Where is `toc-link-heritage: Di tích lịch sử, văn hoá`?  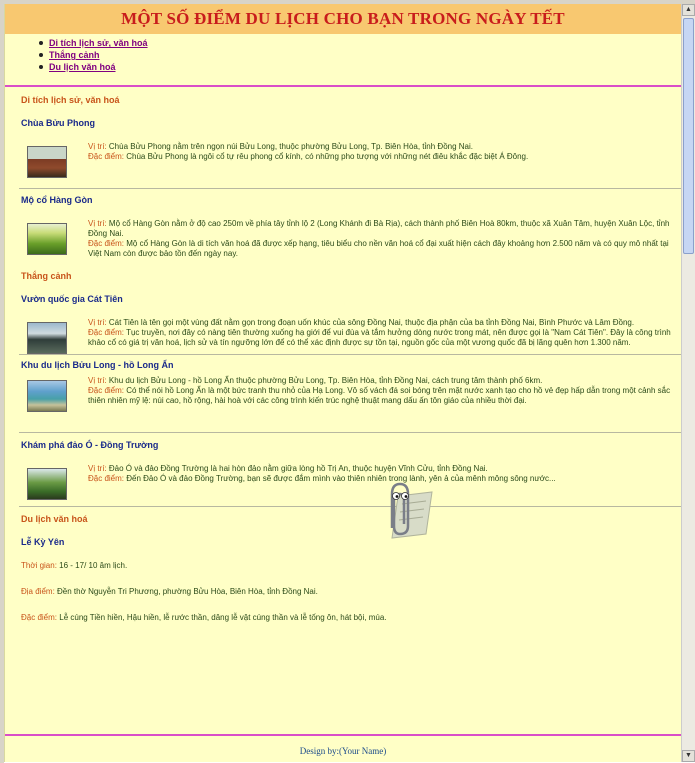
toc-link-heritage: Di tích lịch sử, văn hoá is located at coordinates (98, 43).